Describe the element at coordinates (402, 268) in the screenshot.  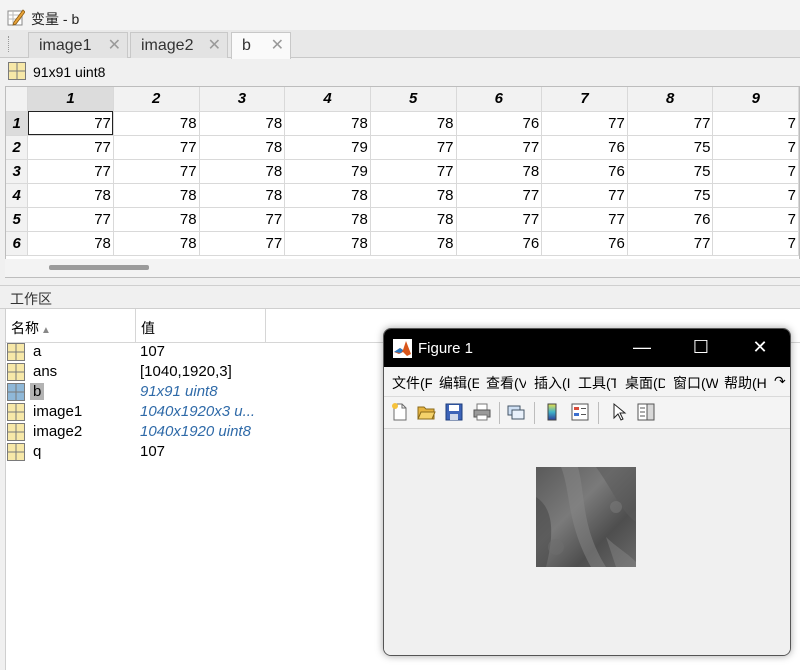
I see `horizontal-scrollbar` at that location.